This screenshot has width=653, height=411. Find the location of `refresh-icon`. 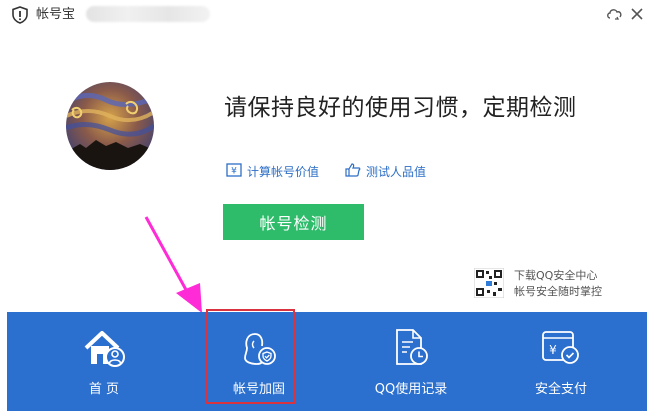

refresh-icon is located at coordinates (615, 14).